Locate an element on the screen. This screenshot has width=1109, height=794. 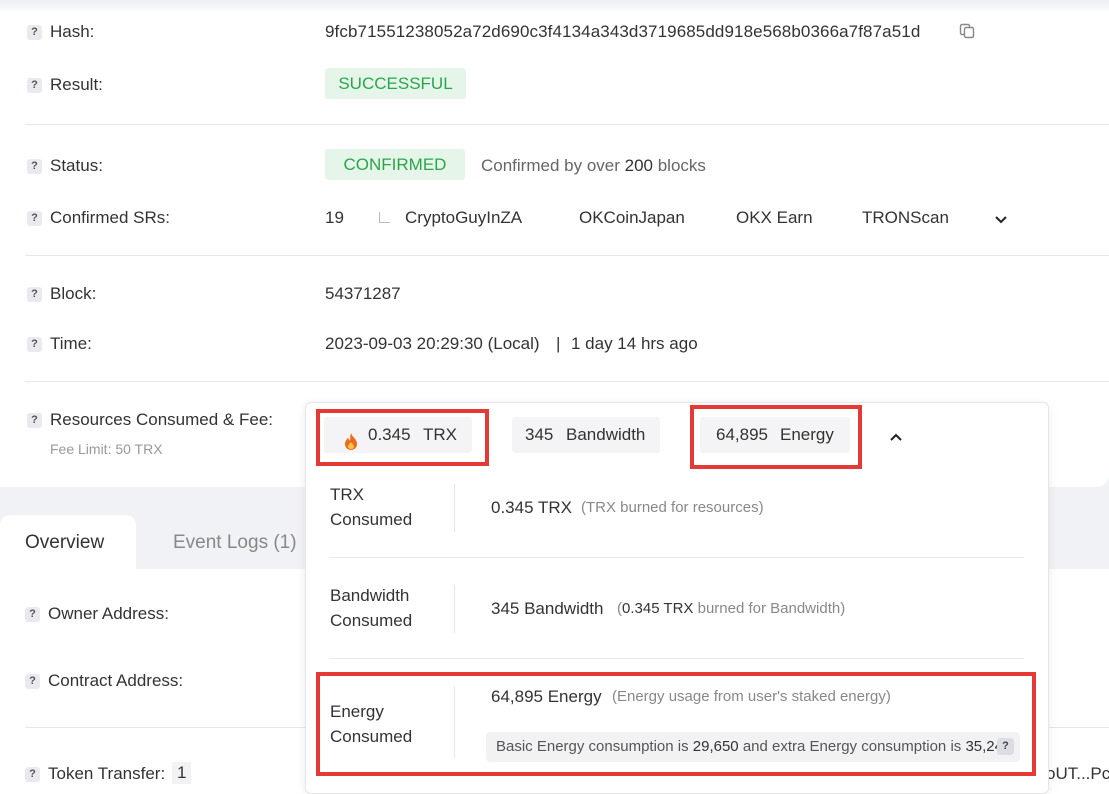
energy-consumed-label-line2: Consumed is located at coordinates (371, 736).